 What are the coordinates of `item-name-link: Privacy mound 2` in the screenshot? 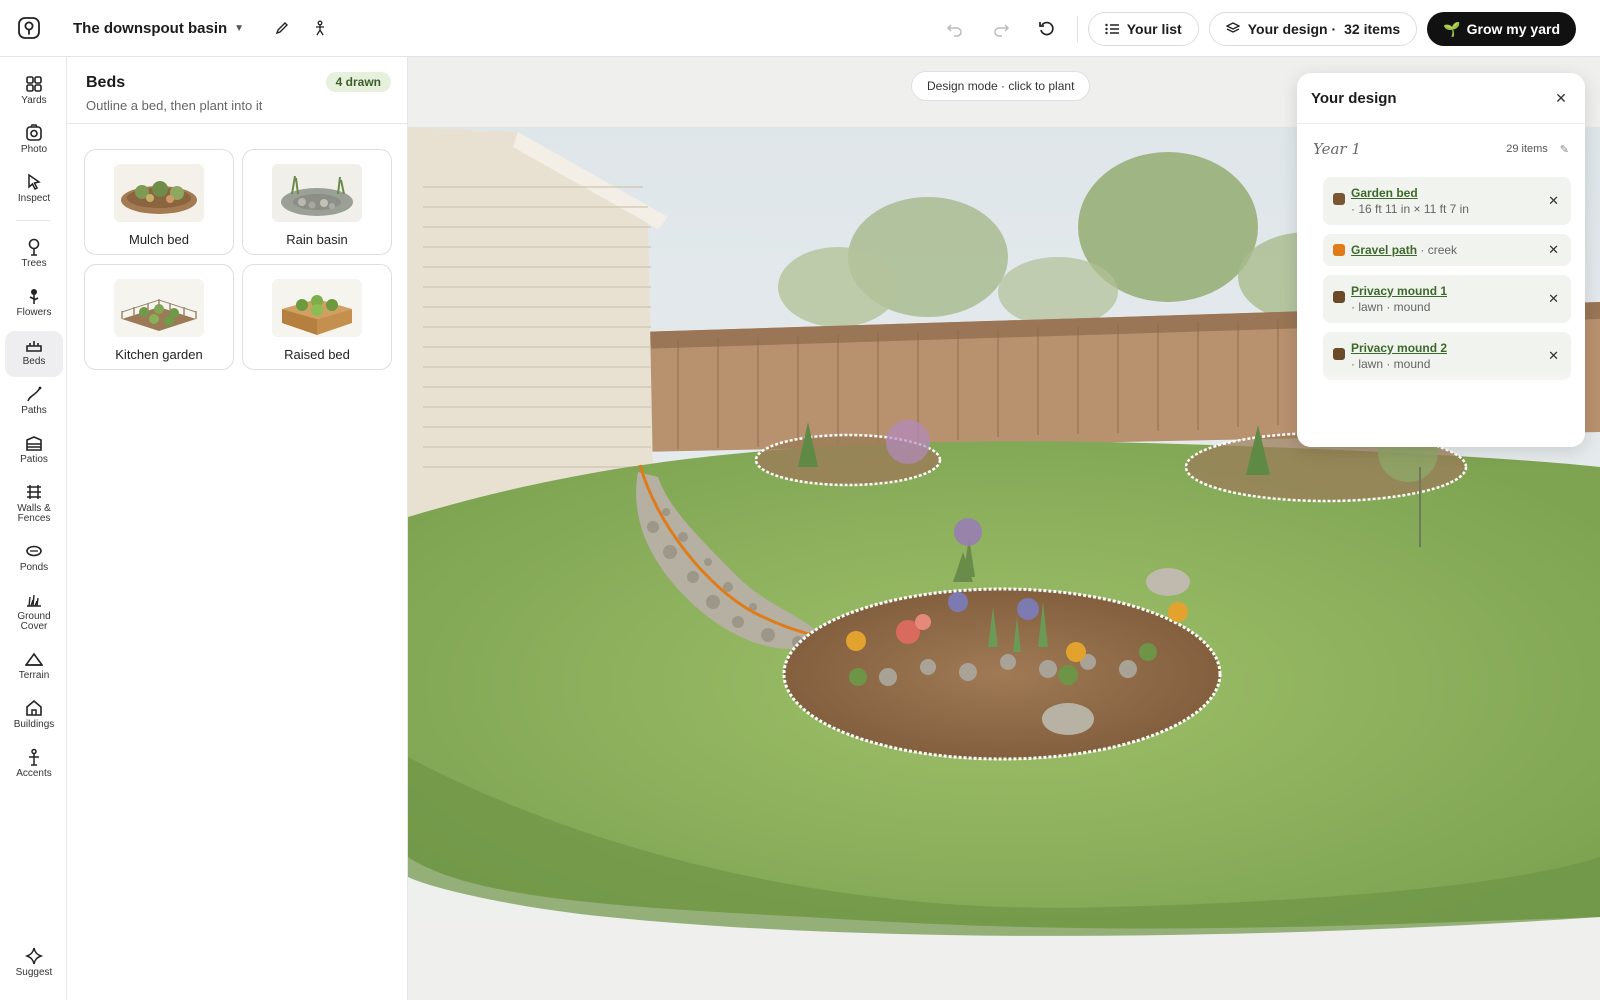 It's located at (1399, 348).